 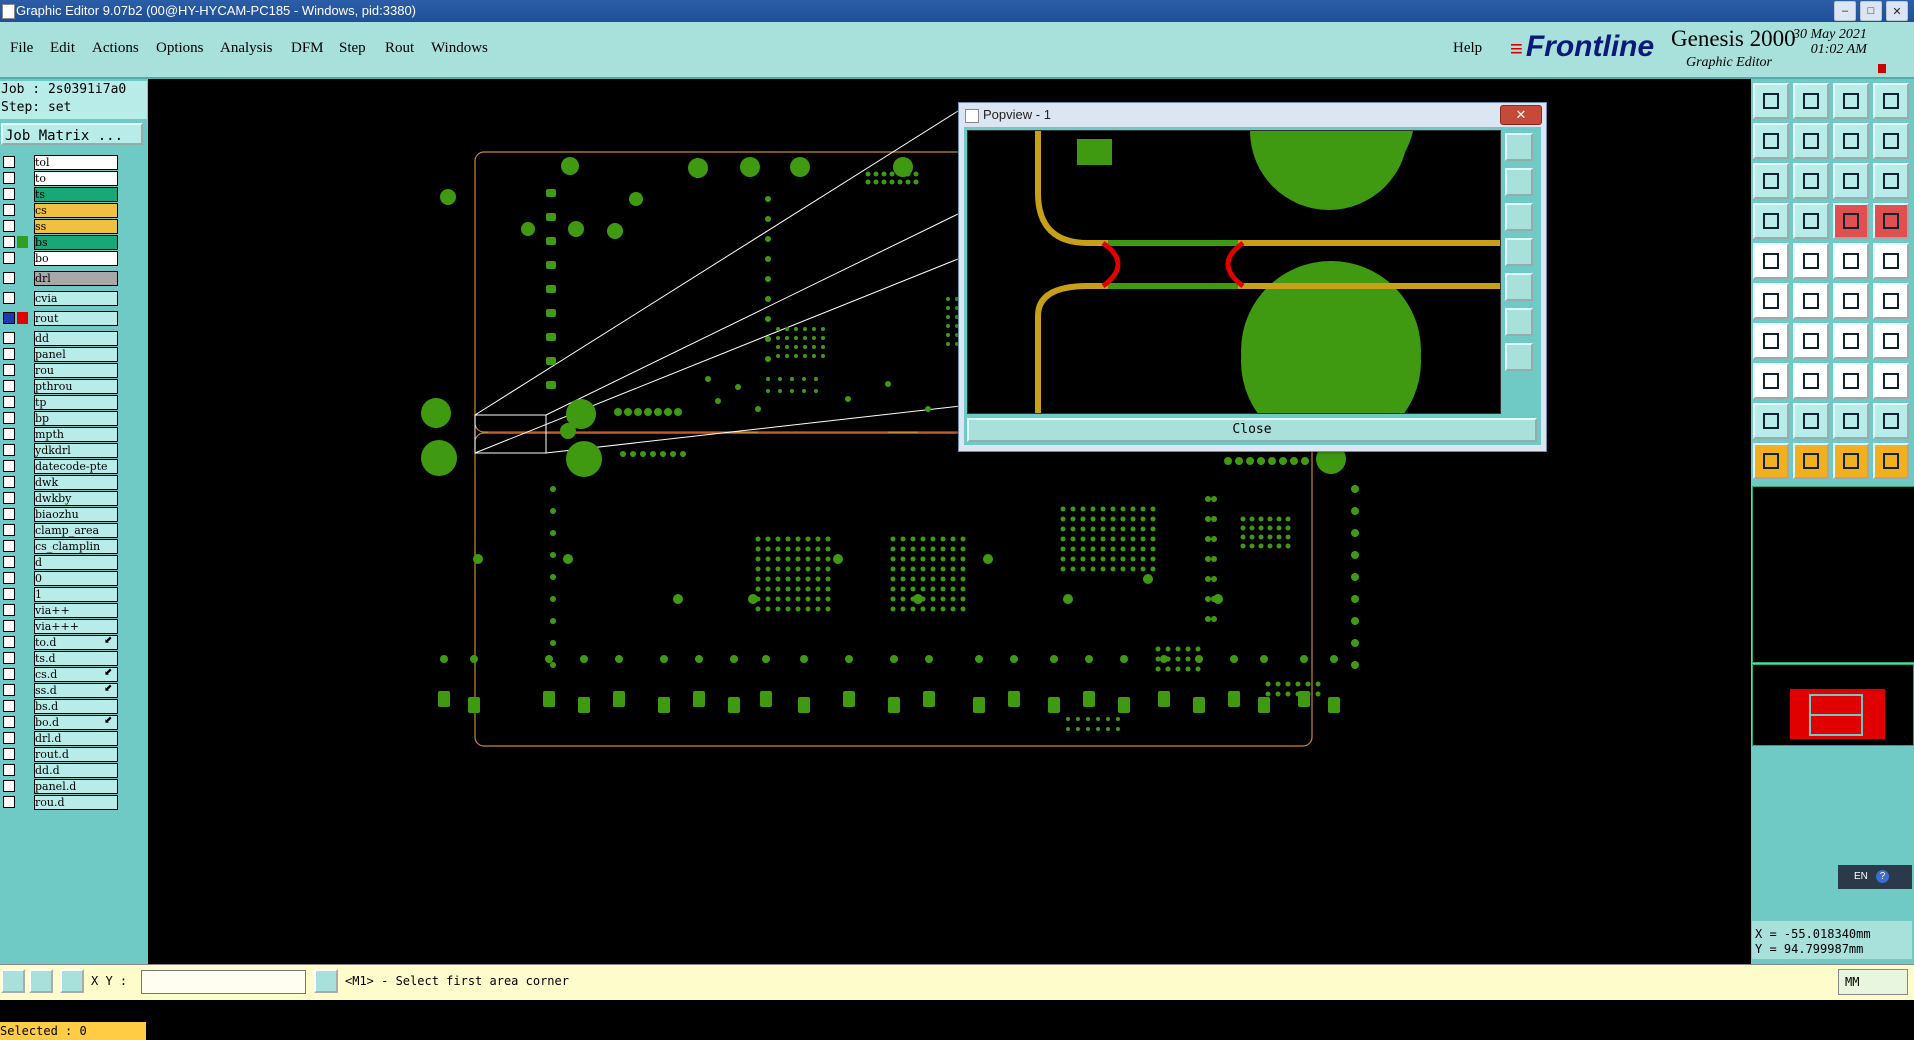 I want to click on layer-name: cs_clamplin, so click(x=76, y=546).